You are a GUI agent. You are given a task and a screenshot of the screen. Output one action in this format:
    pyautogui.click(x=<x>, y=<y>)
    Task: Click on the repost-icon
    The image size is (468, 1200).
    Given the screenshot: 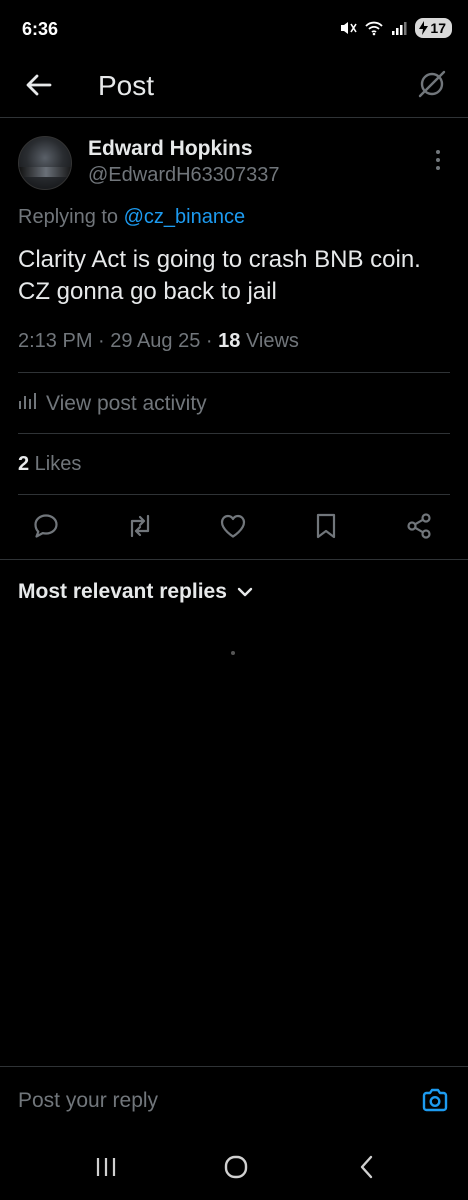 What is the action you would take?
    pyautogui.click(x=140, y=528)
    